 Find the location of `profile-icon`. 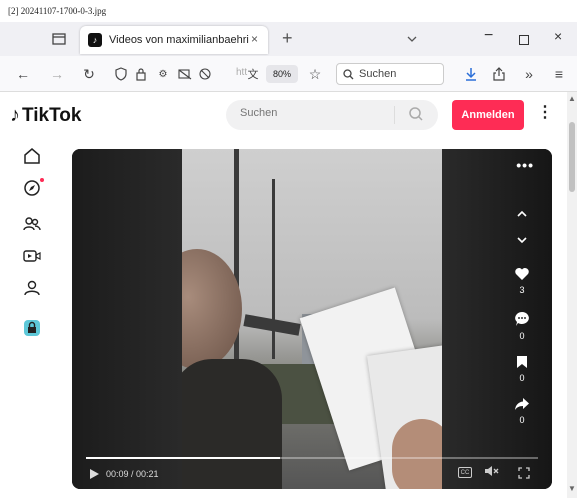

profile-icon is located at coordinates (32, 288).